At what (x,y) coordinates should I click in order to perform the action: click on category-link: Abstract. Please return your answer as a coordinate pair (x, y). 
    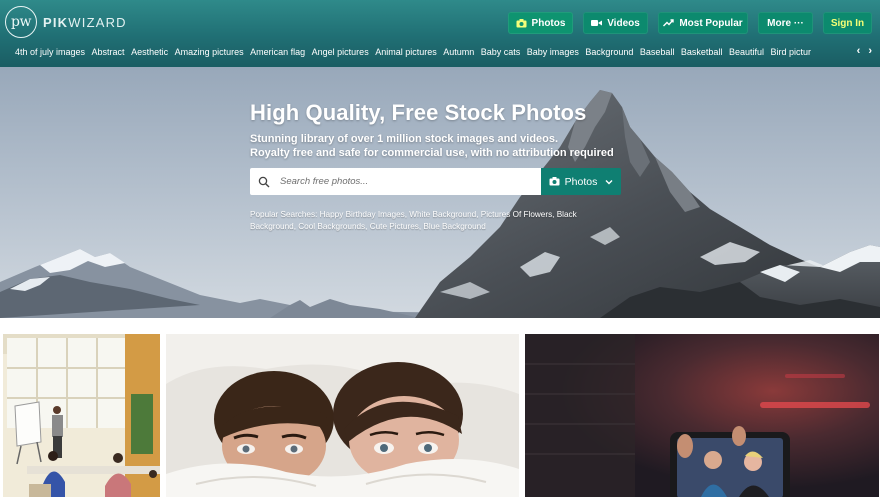
    Looking at the image, I should click on (108, 52).